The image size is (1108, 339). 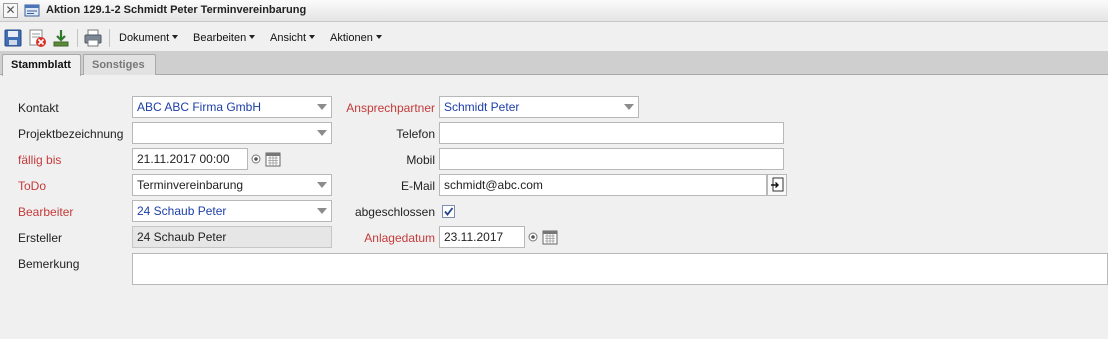 I want to click on abgeschlossen-label: abgeschlossen, so click(x=394, y=212).